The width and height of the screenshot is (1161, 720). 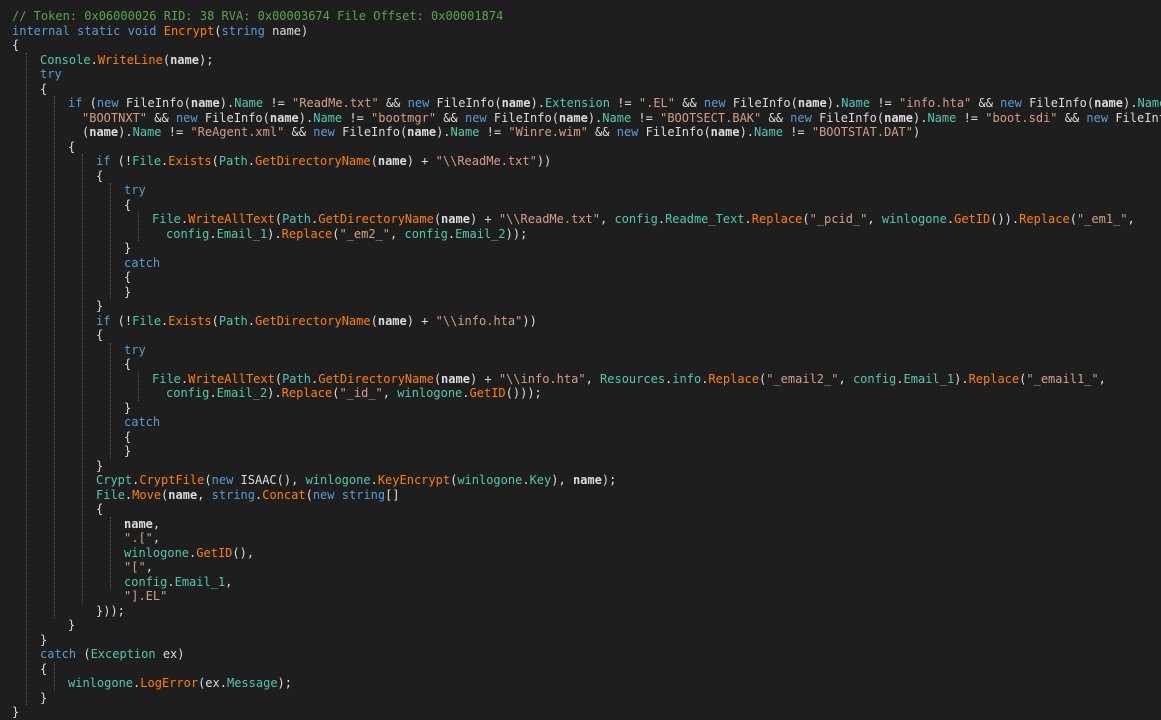 I want to click on code-token: "\\ReadMe.txt", so click(x=486, y=161).